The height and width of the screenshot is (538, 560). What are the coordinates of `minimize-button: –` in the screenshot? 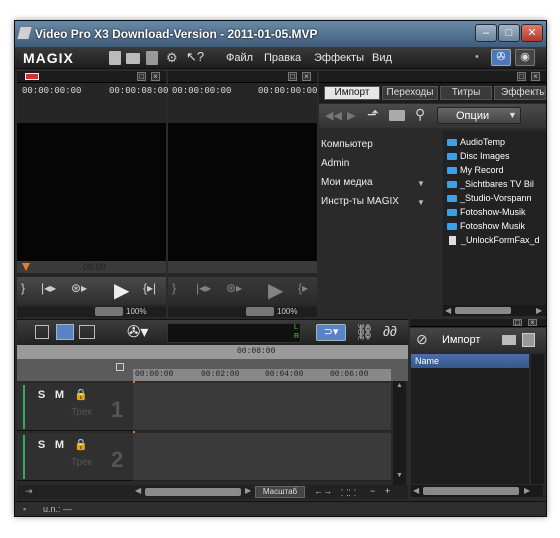 It's located at (486, 33).